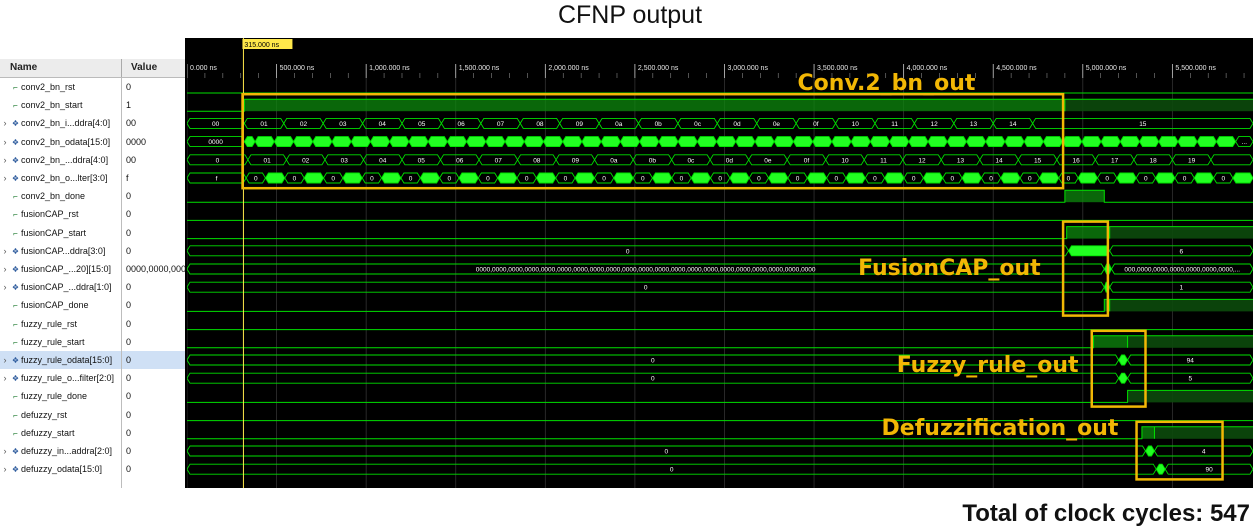  Describe the element at coordinates (55, 305) in the screenshot. I see `signal-name: fusionCAP_done` at that location.